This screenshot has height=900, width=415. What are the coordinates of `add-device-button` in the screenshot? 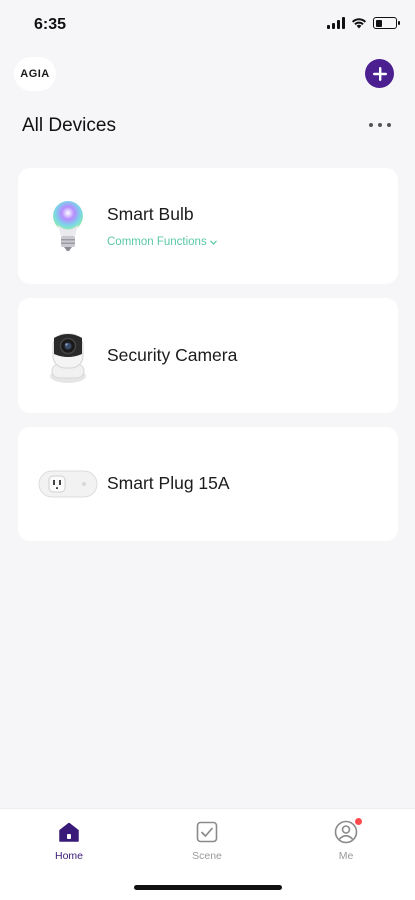 It's located at (379, 73).